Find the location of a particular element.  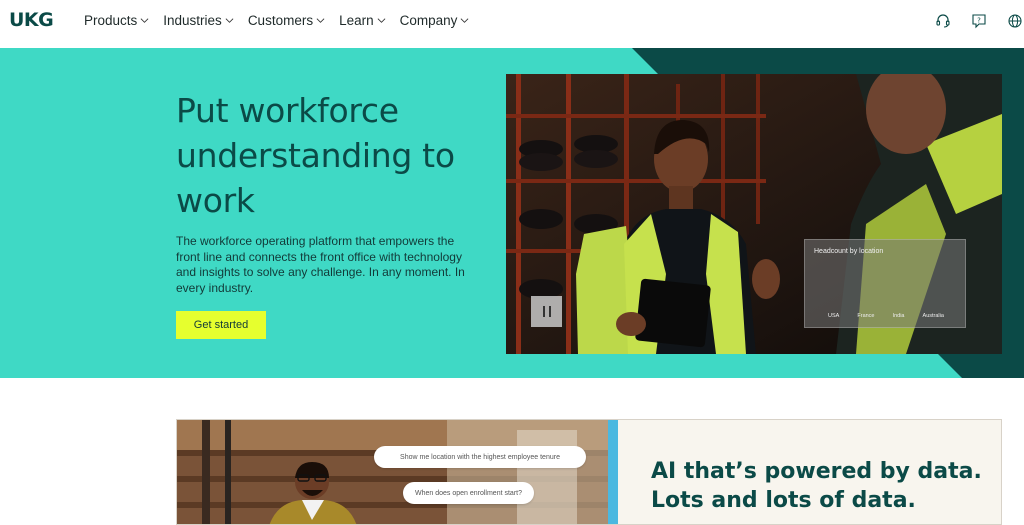

location-label: India is located at coordinates (898, 316).